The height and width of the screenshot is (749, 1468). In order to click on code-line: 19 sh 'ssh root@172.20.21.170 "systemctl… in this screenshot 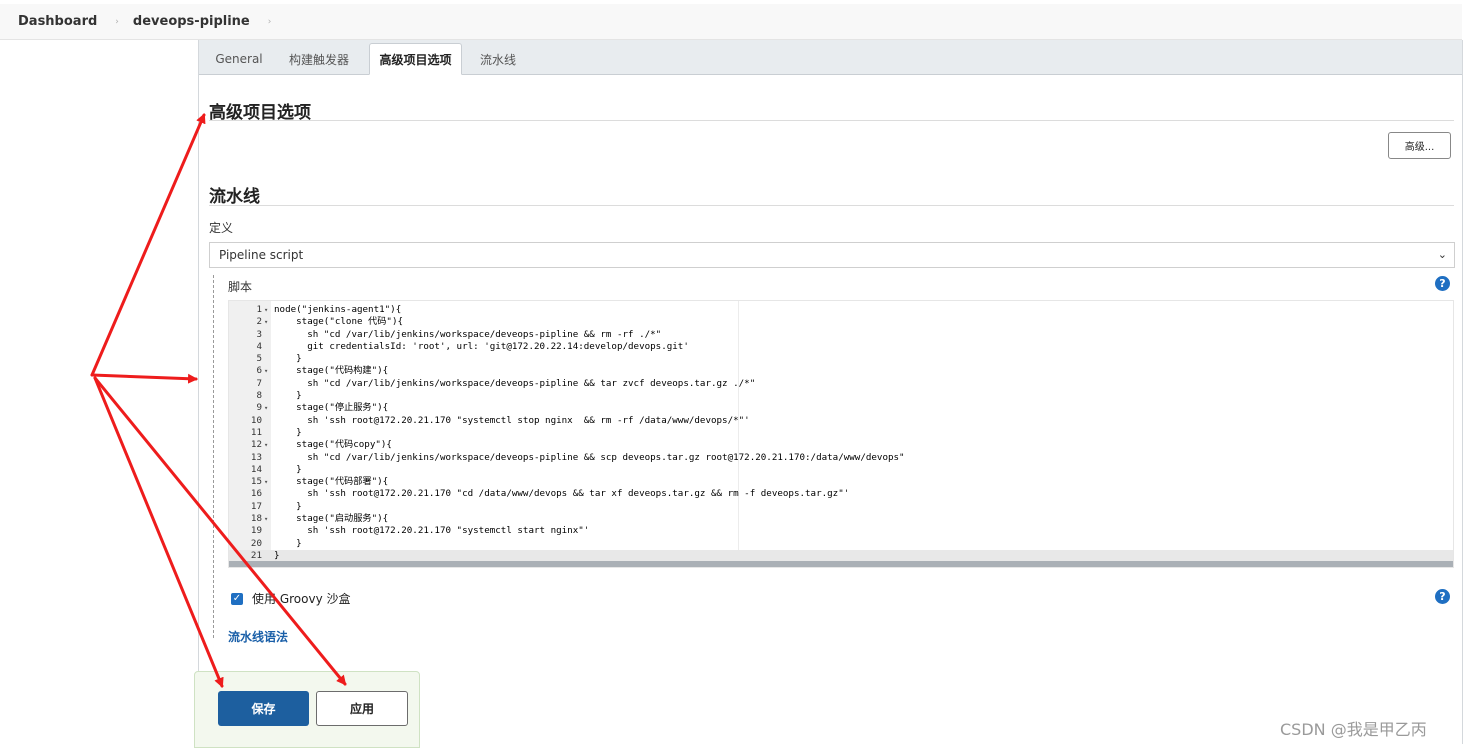, I will do `click(841, 531)`.